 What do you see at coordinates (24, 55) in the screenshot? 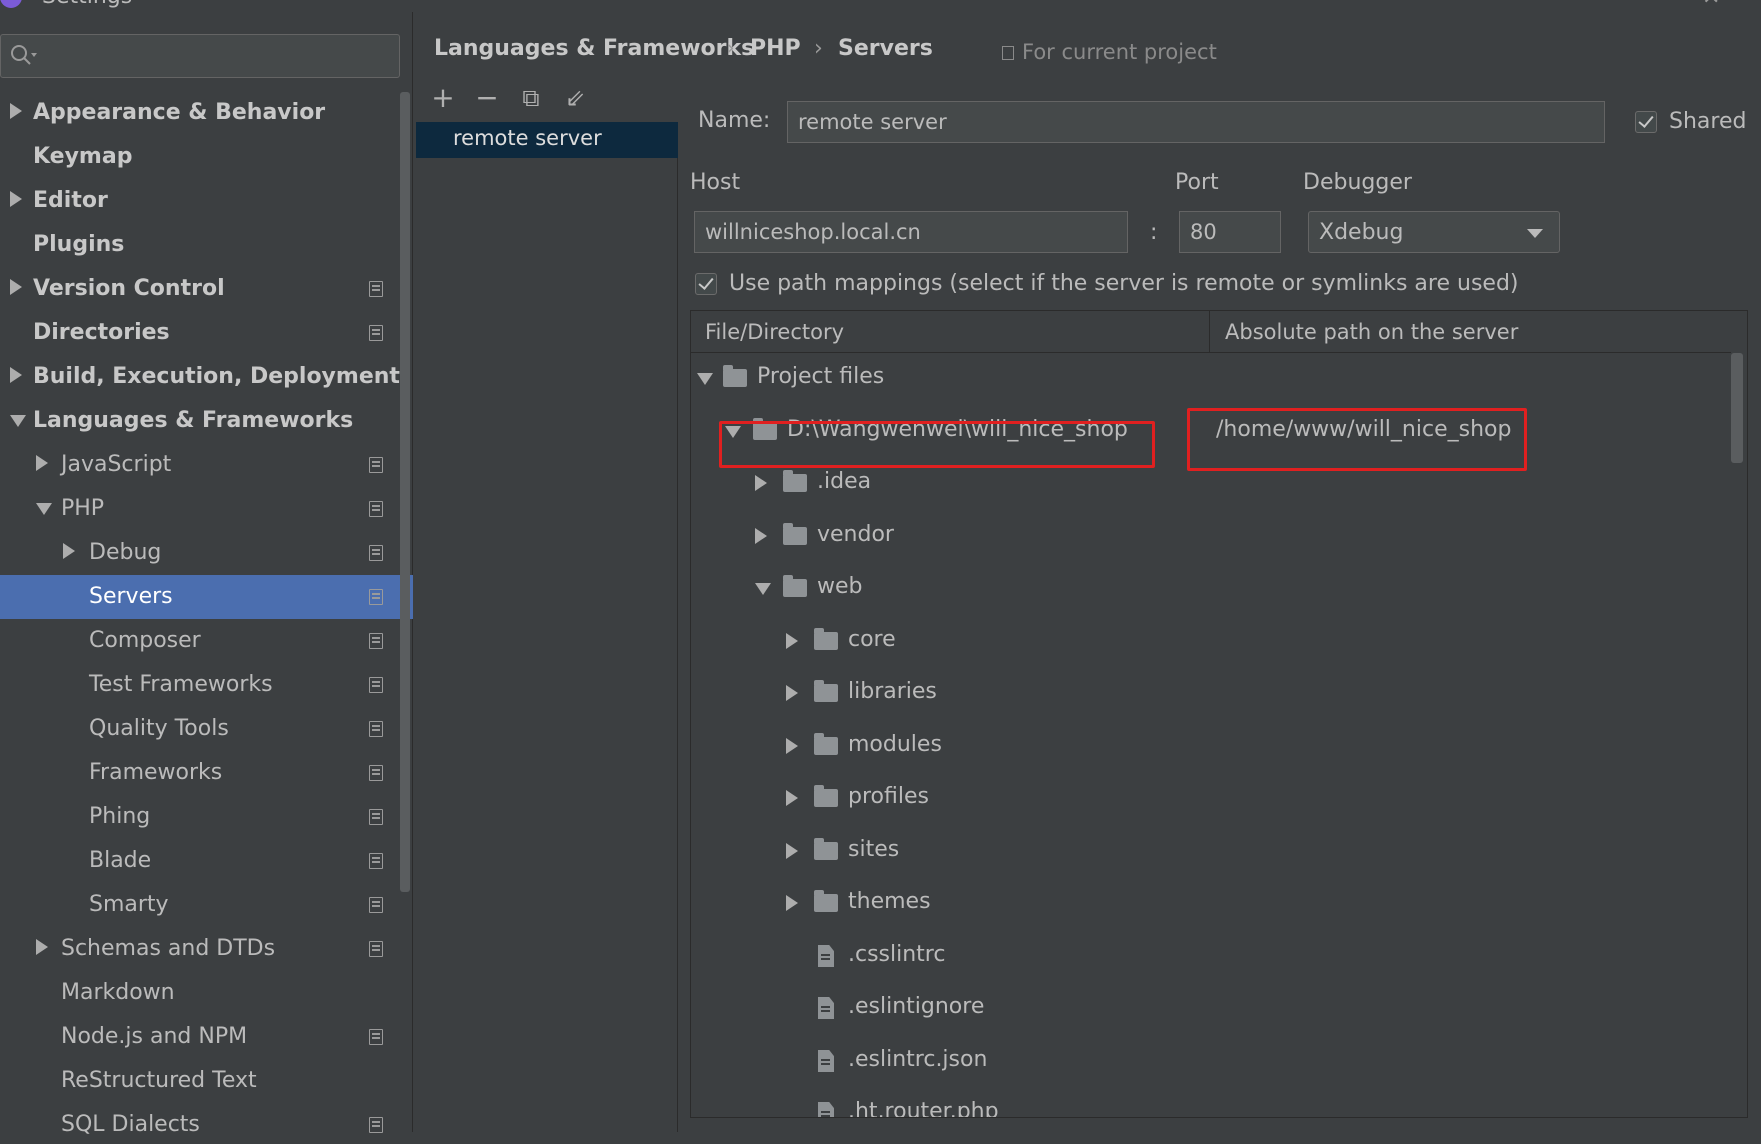
I see `search-icon` at bounding box center [24, 55].